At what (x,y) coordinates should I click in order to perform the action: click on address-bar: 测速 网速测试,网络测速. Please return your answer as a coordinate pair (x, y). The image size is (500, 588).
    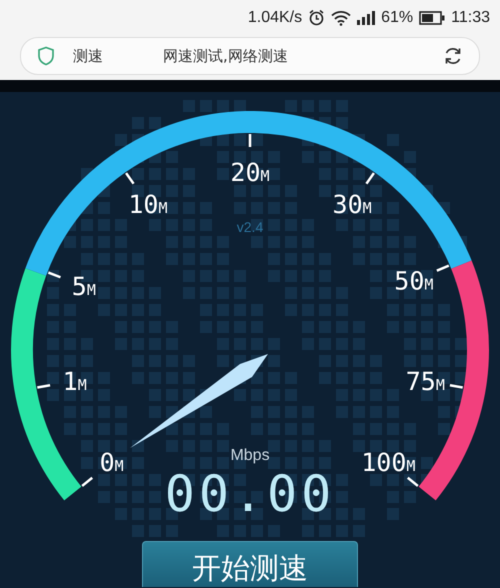
    Looking at the image, I should click on (250, 56).